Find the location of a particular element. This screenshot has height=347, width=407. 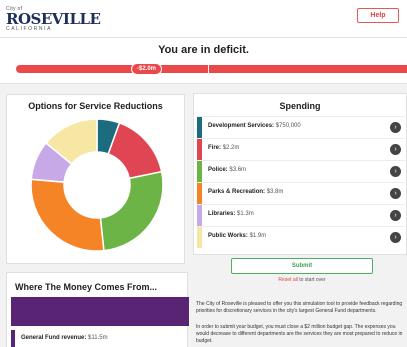

spending-item-police: Police: $3.6m › is located at coordinates (301, 171).